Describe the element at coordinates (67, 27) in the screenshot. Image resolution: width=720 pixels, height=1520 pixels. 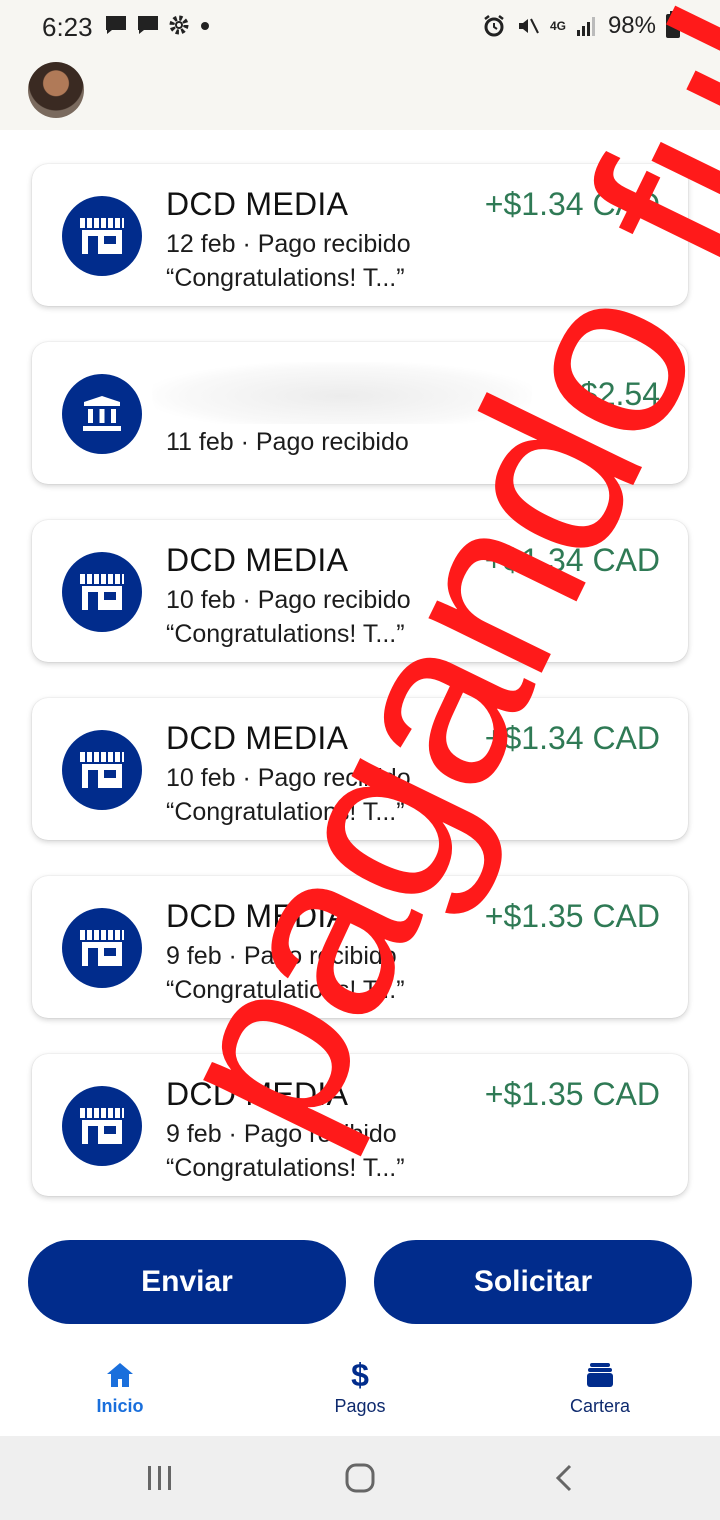
I see `status-time: 6:23` at that location.